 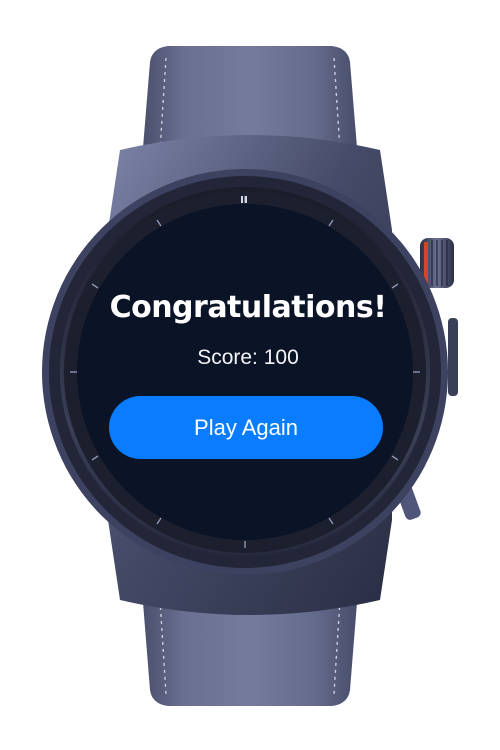 I want to click on play-again-button: Play Again, so click(x=246, y=427).